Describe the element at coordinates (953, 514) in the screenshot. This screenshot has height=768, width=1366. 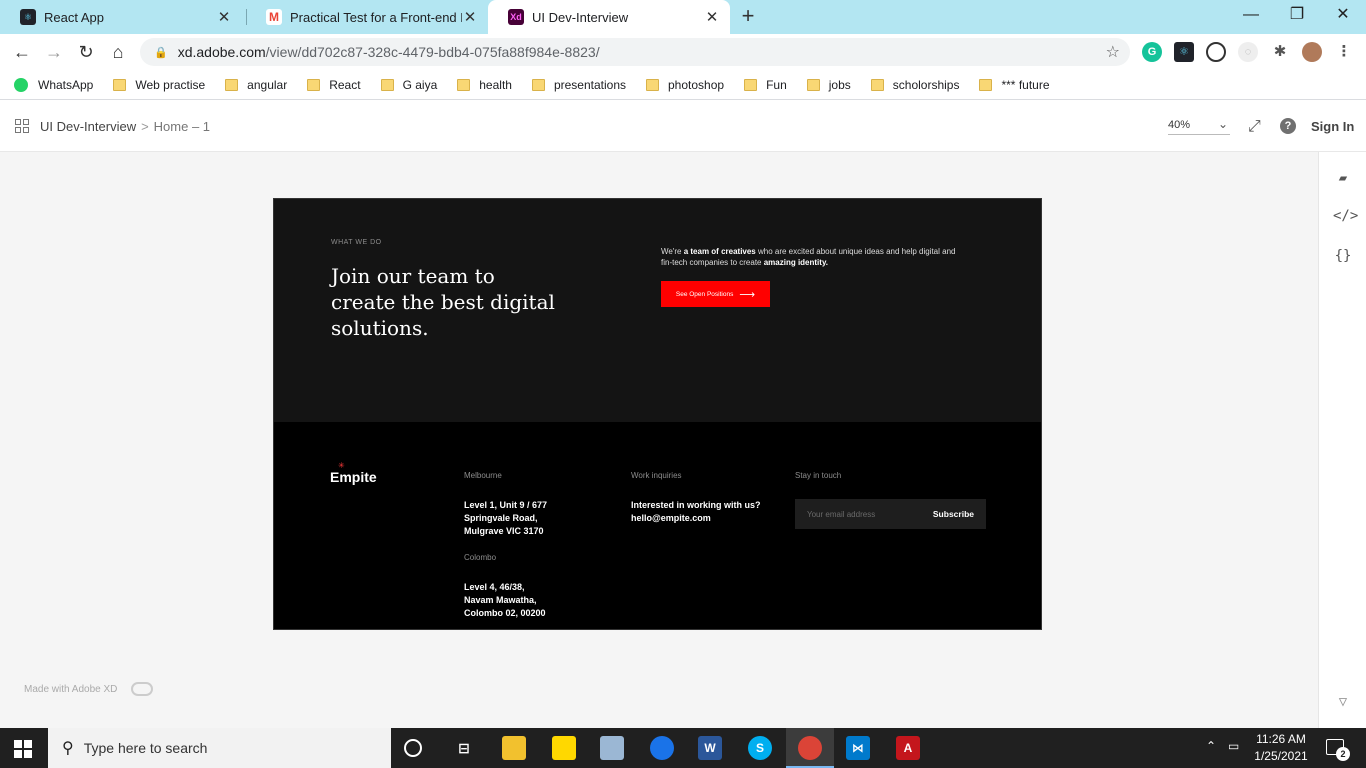
I see `subscribe-button: Subscribe` at that location.